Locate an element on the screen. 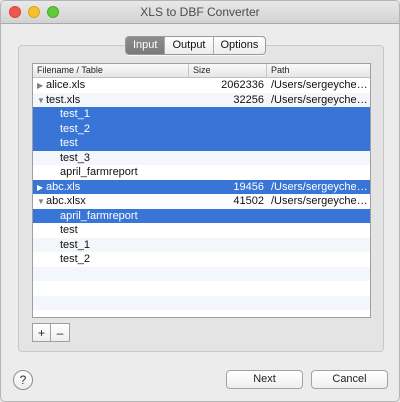 The image size is (400, 402). row-size-cell: 32256 is located at coordinates (248, 99).